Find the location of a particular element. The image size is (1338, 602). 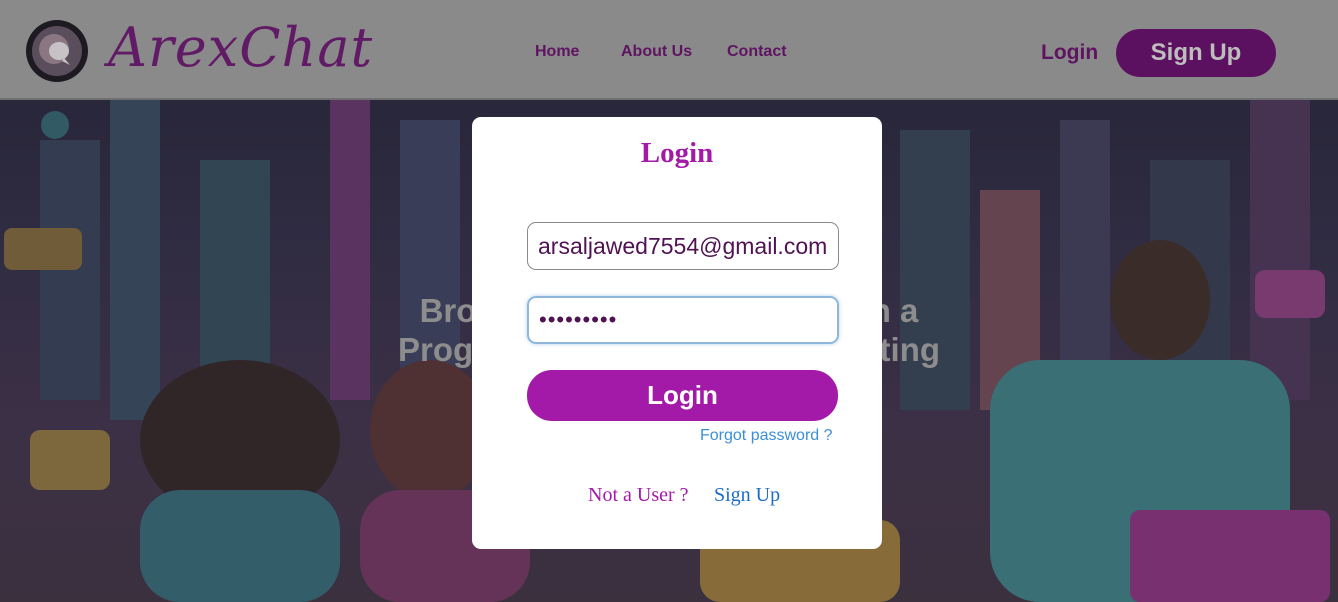

modal-title: Login is located at coordinates (677, 153).